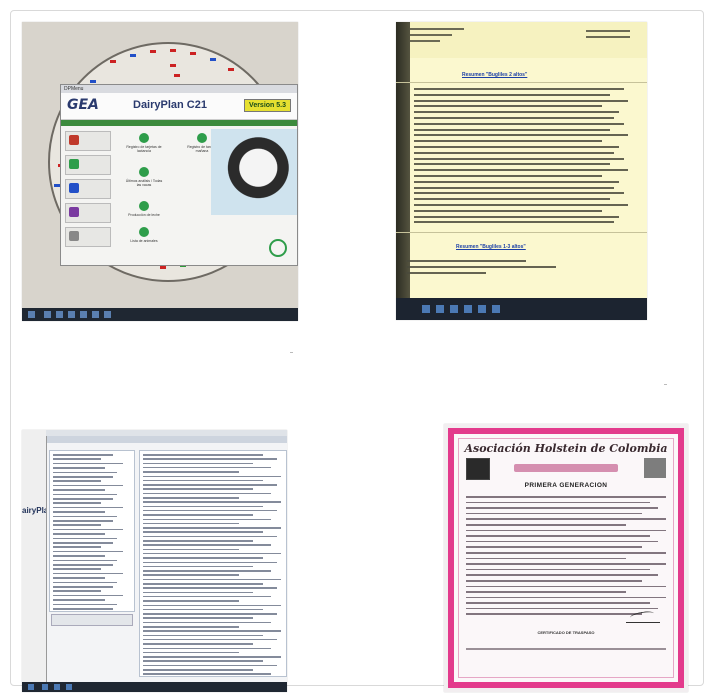 This screenshot has width=714, height=694. Describe the element at coordinates (478, 469) in the screenshot. I see `cow-logo-icon` at that location.